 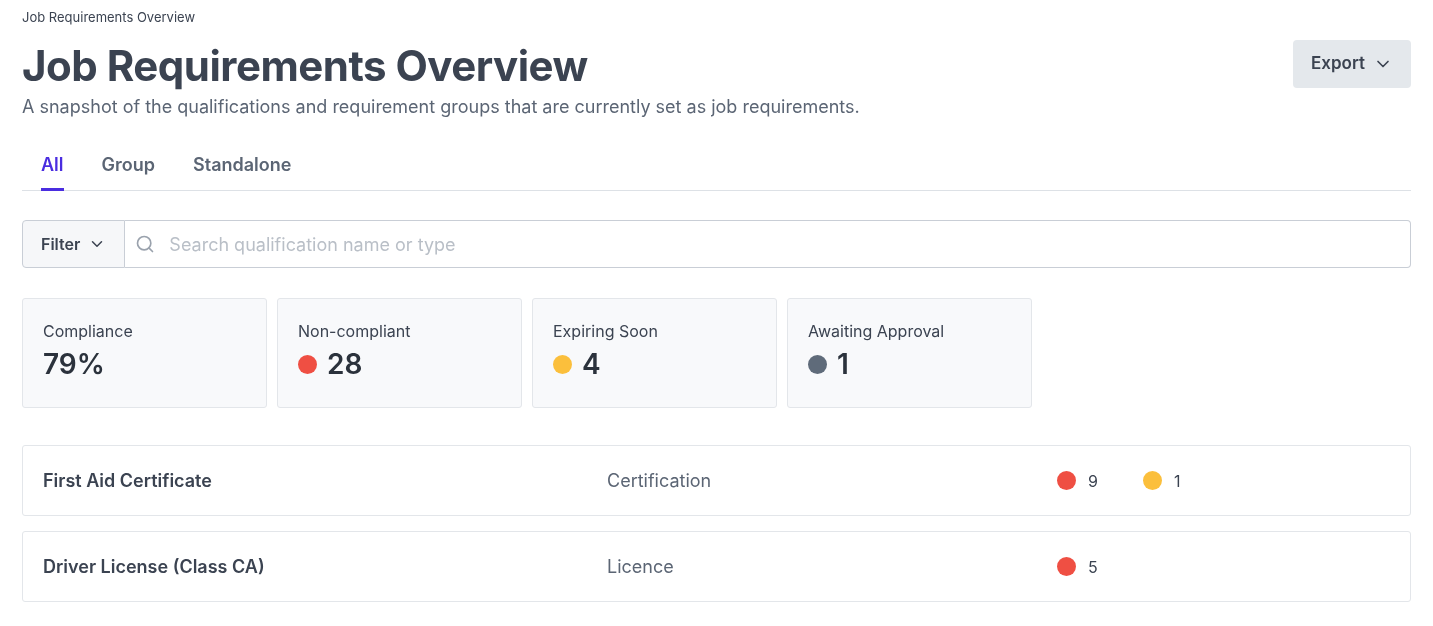 I want to click on requirement-type: Licence, so click(x=641, y=567).